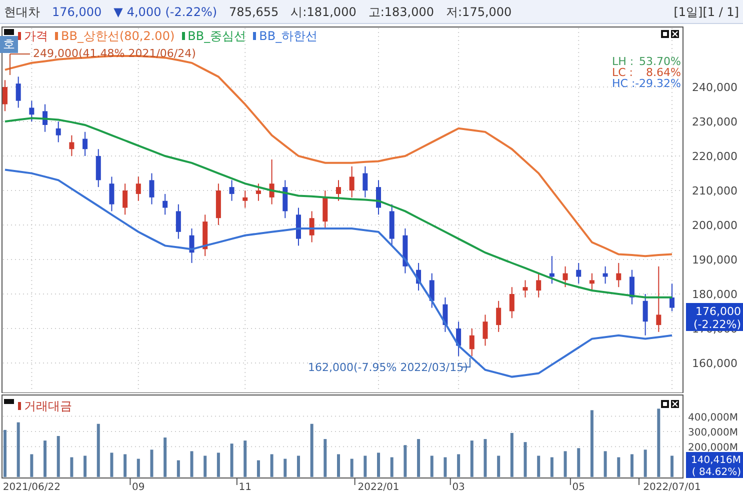  What do you see at coordinates (623, 72) in the screenshot?
I see `stat-label: LC :` at bounding box center [623, 72].